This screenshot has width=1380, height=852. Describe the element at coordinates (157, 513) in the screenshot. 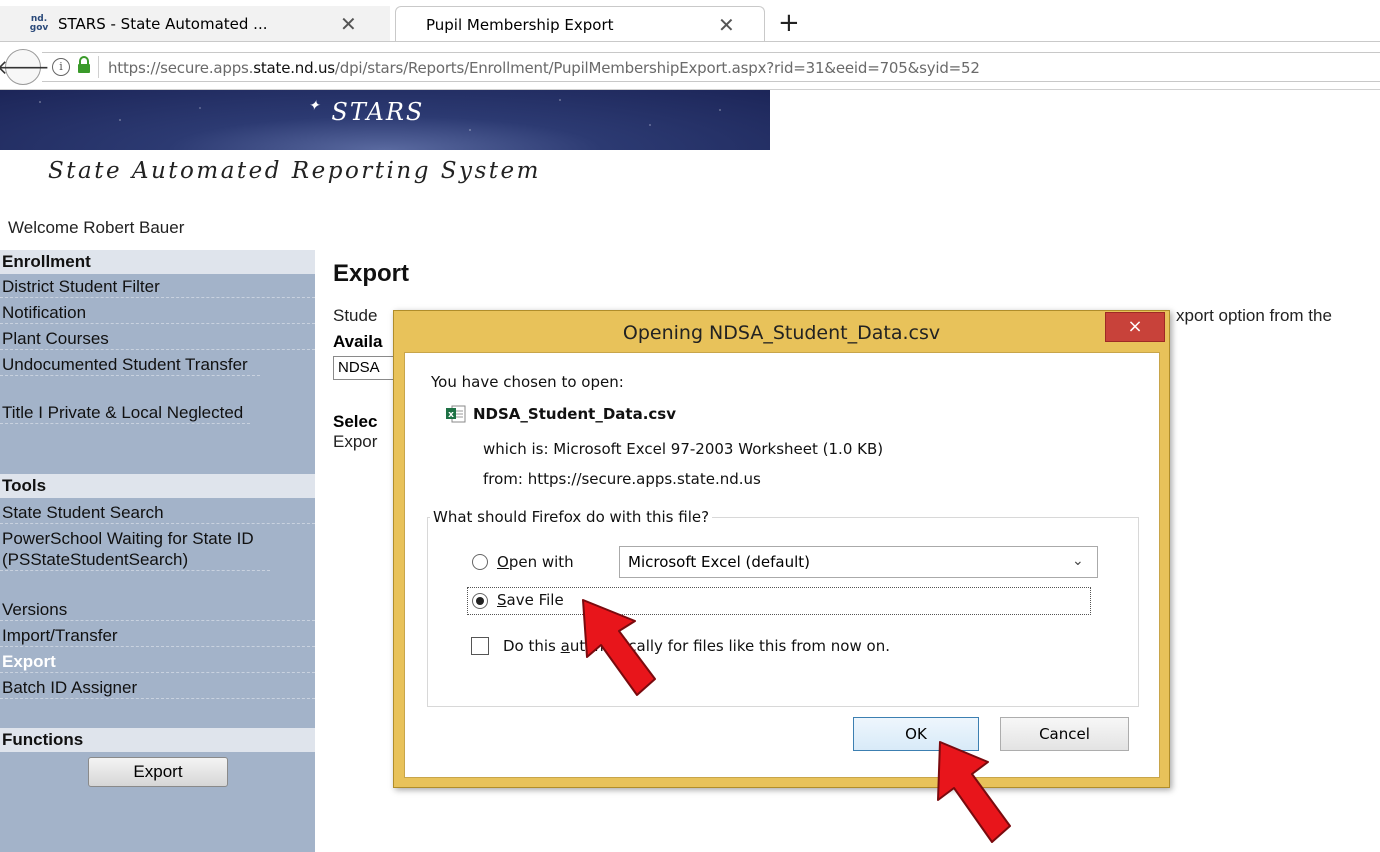

I see `sidebar-item-state-student-search: State Student Search` at that location.